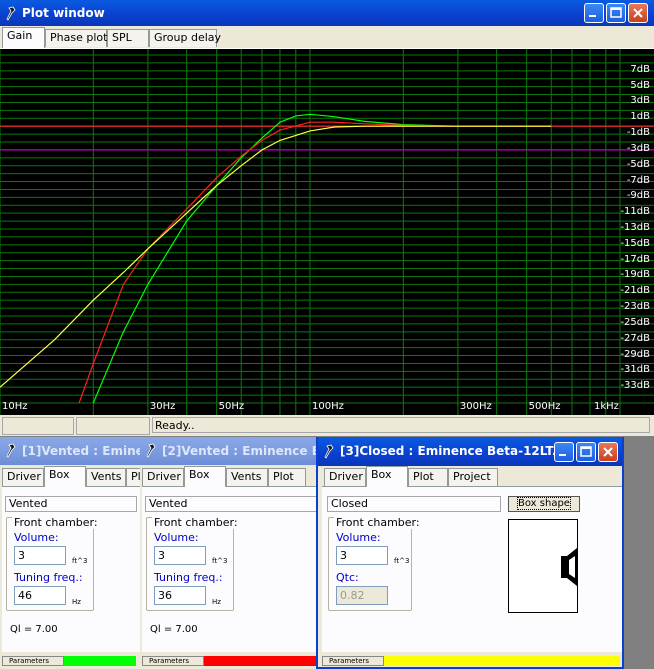  I want to click on x-tick-label: 1kHz, so click(606, 406).